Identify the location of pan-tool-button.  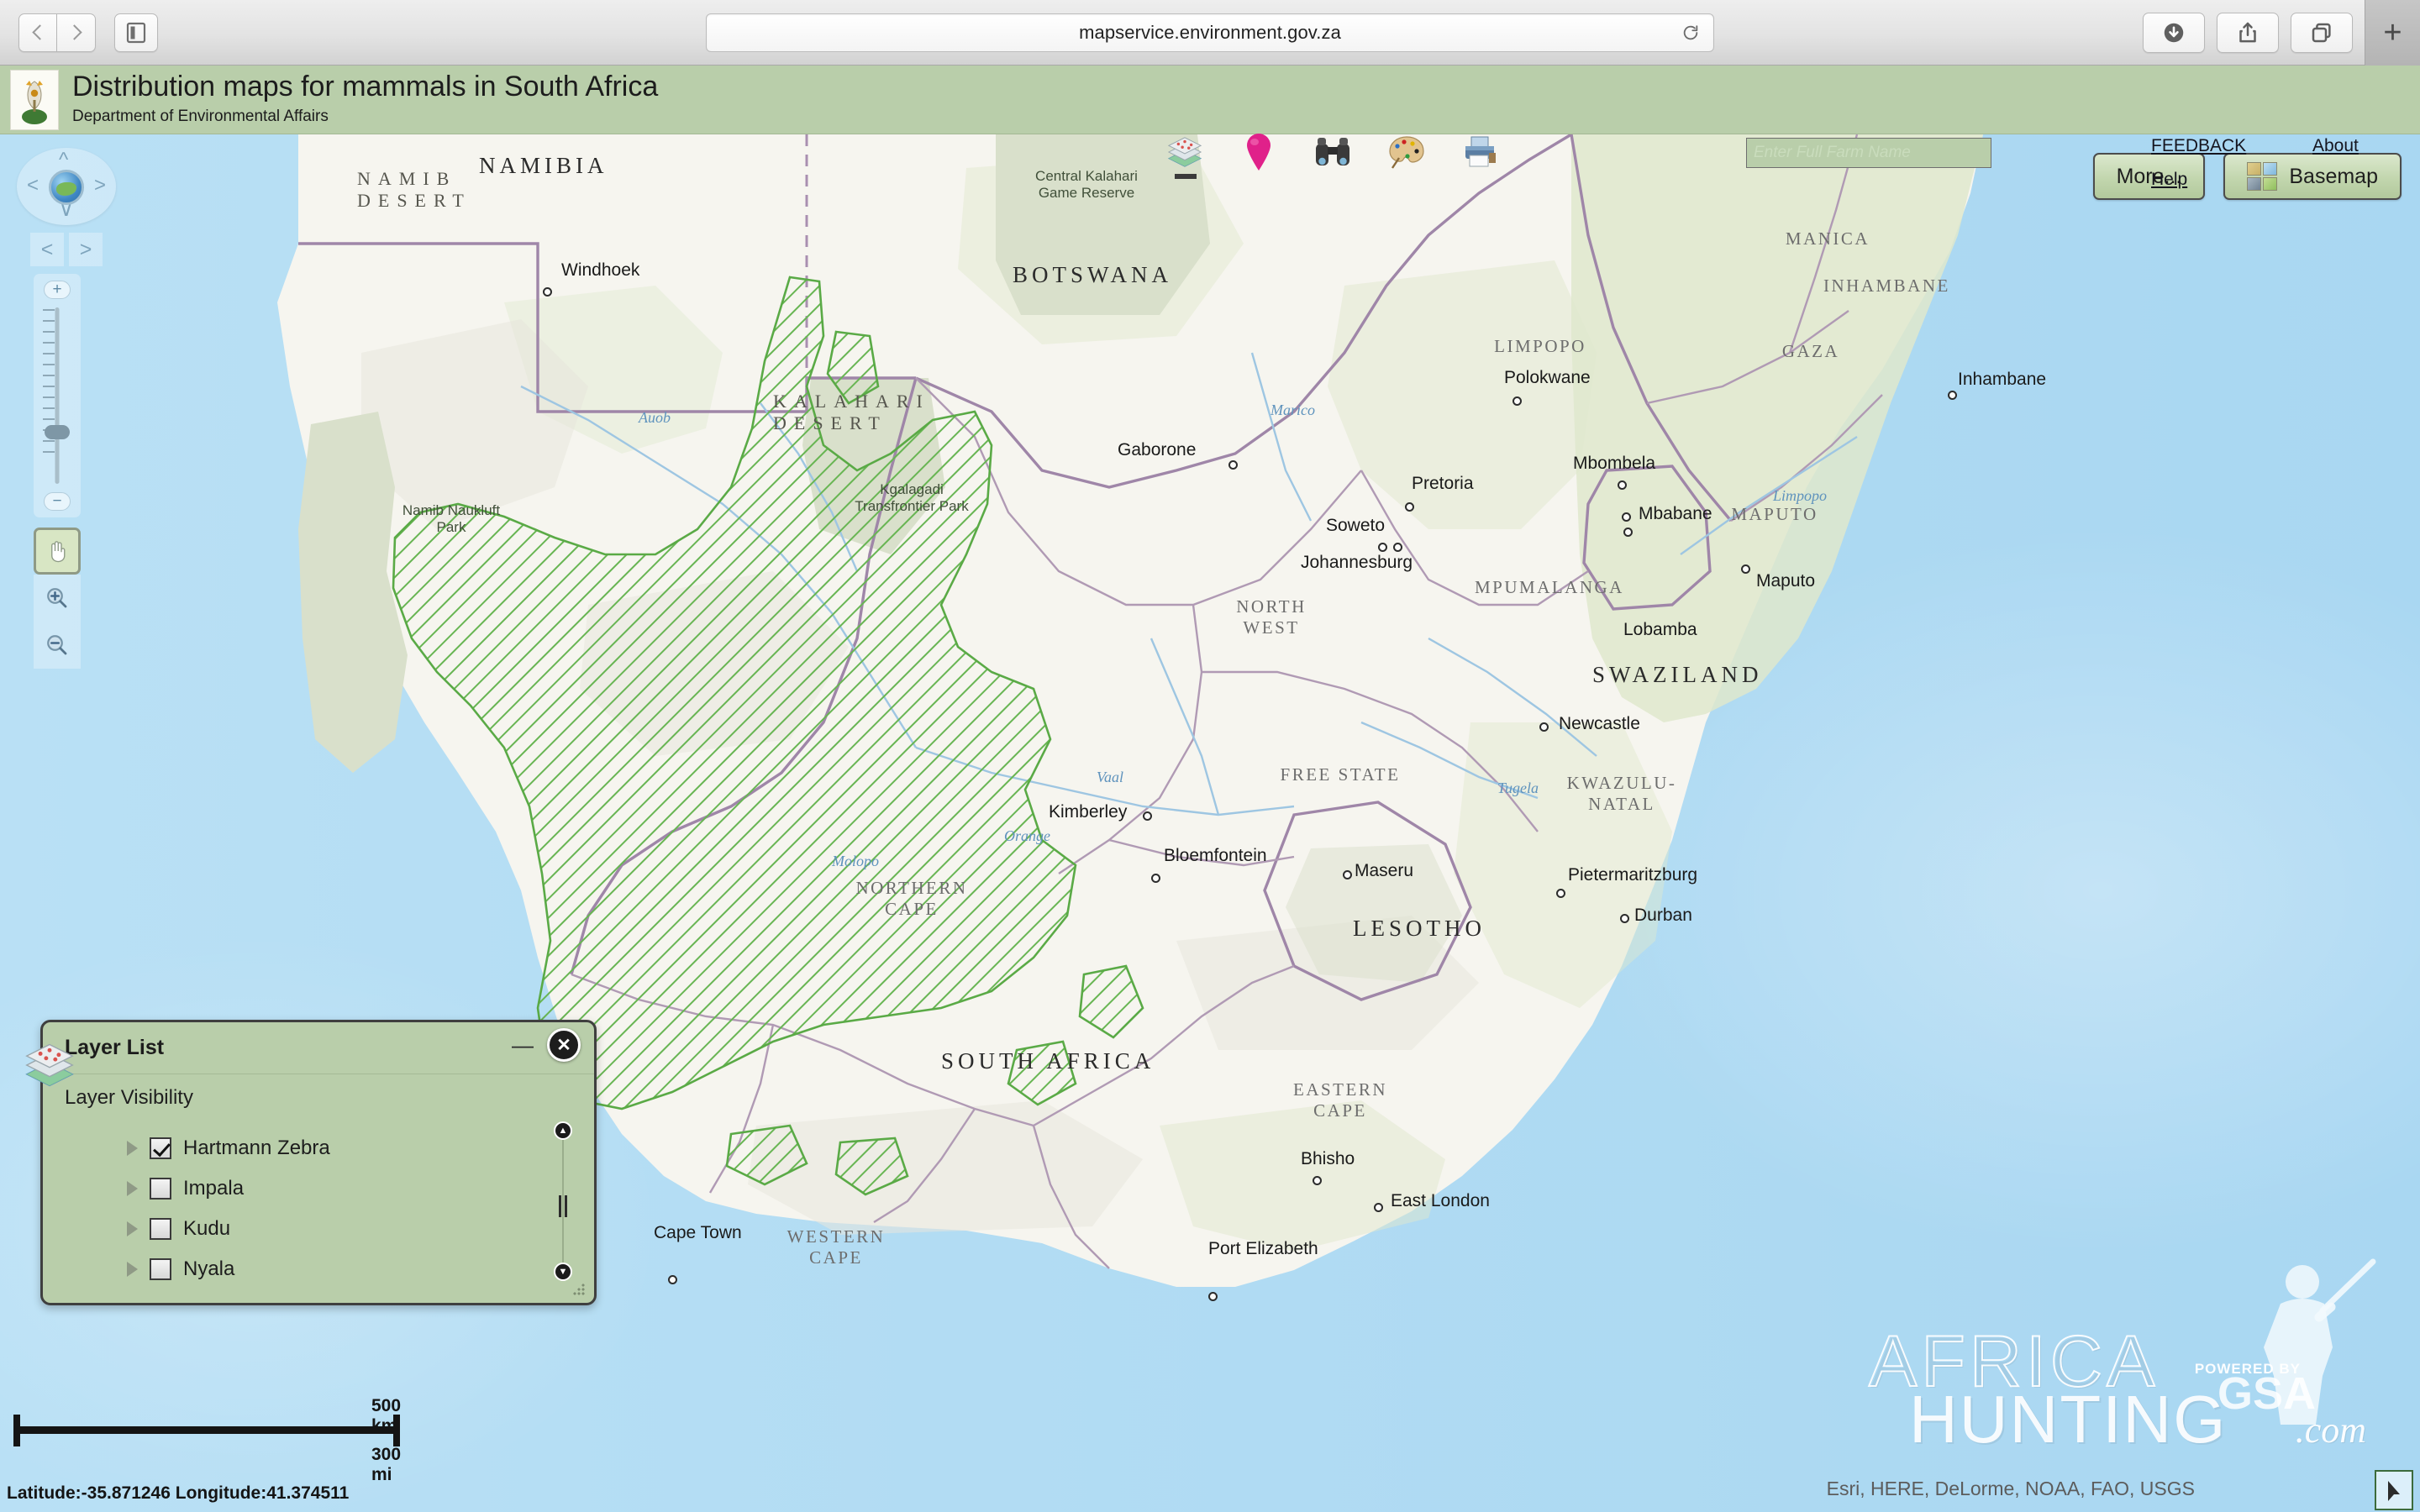
(58, 551).